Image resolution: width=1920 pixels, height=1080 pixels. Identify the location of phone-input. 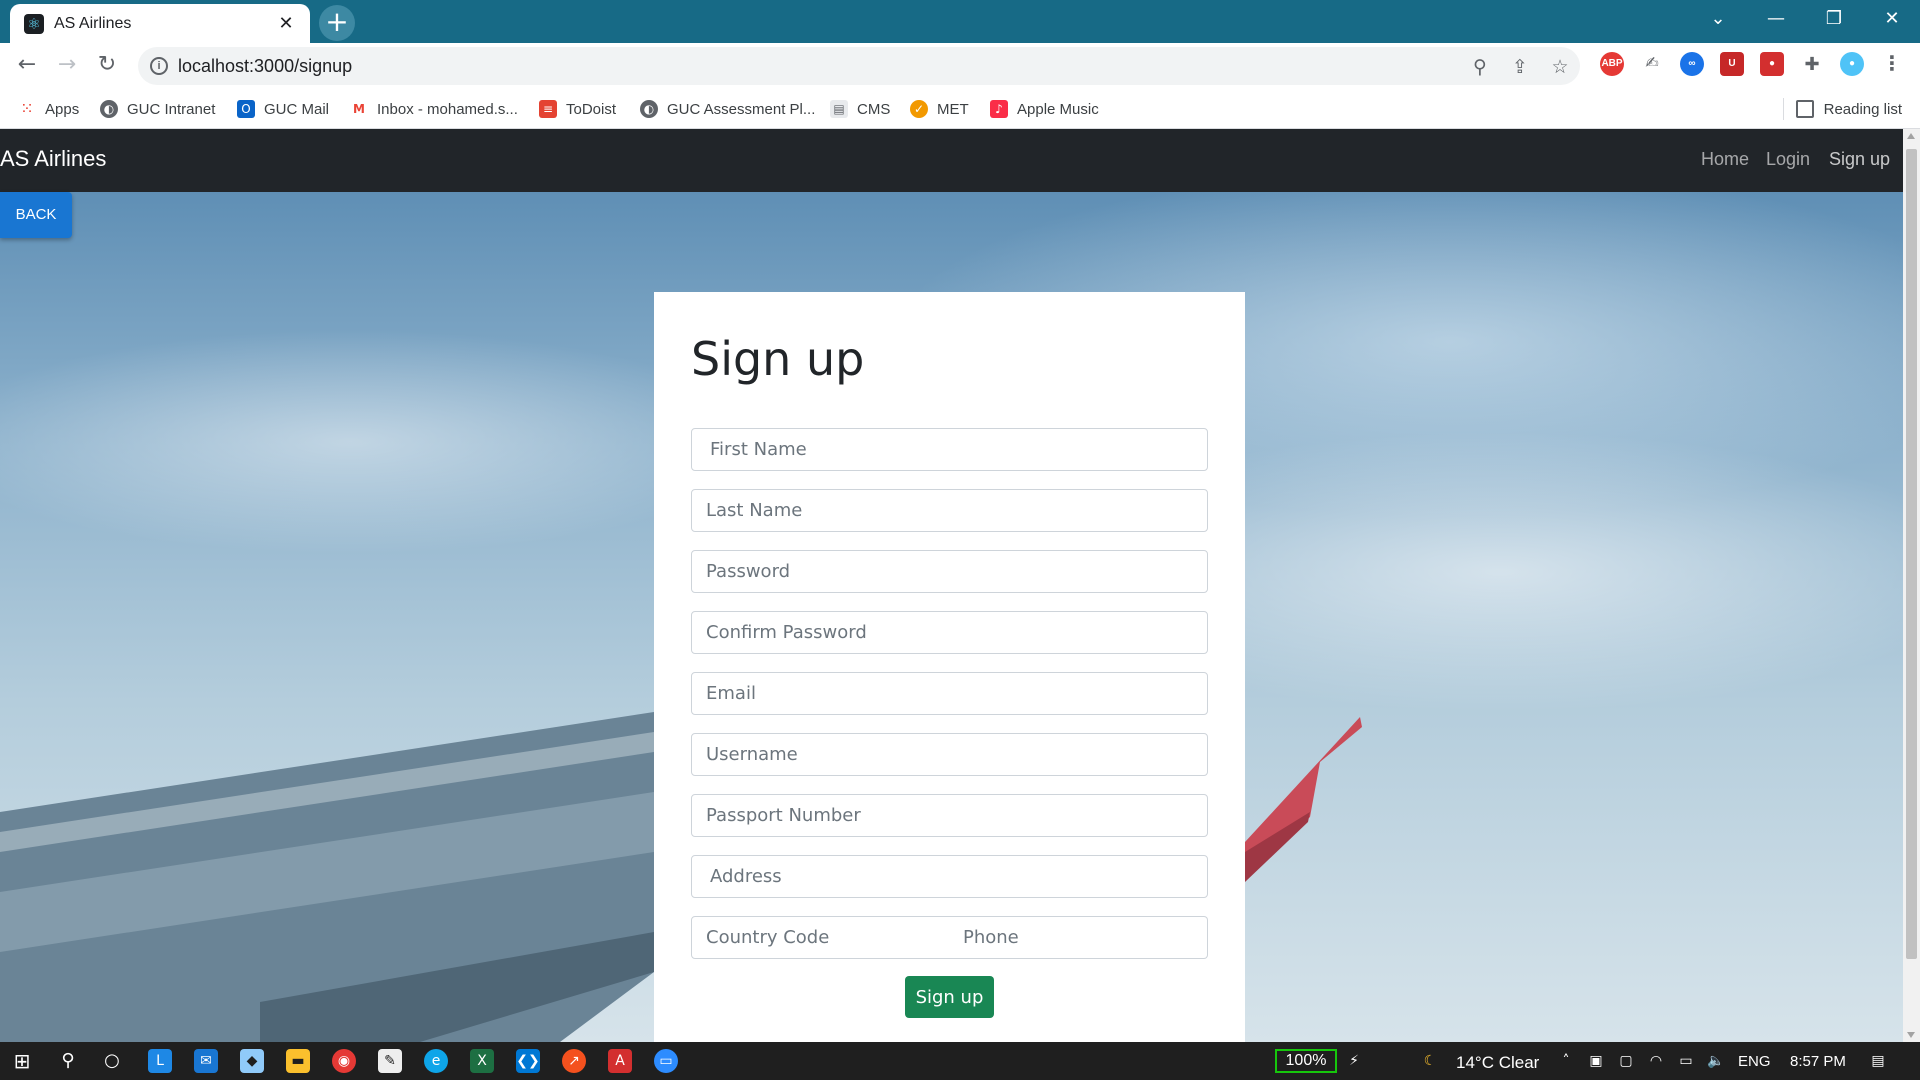
(1078, 937).